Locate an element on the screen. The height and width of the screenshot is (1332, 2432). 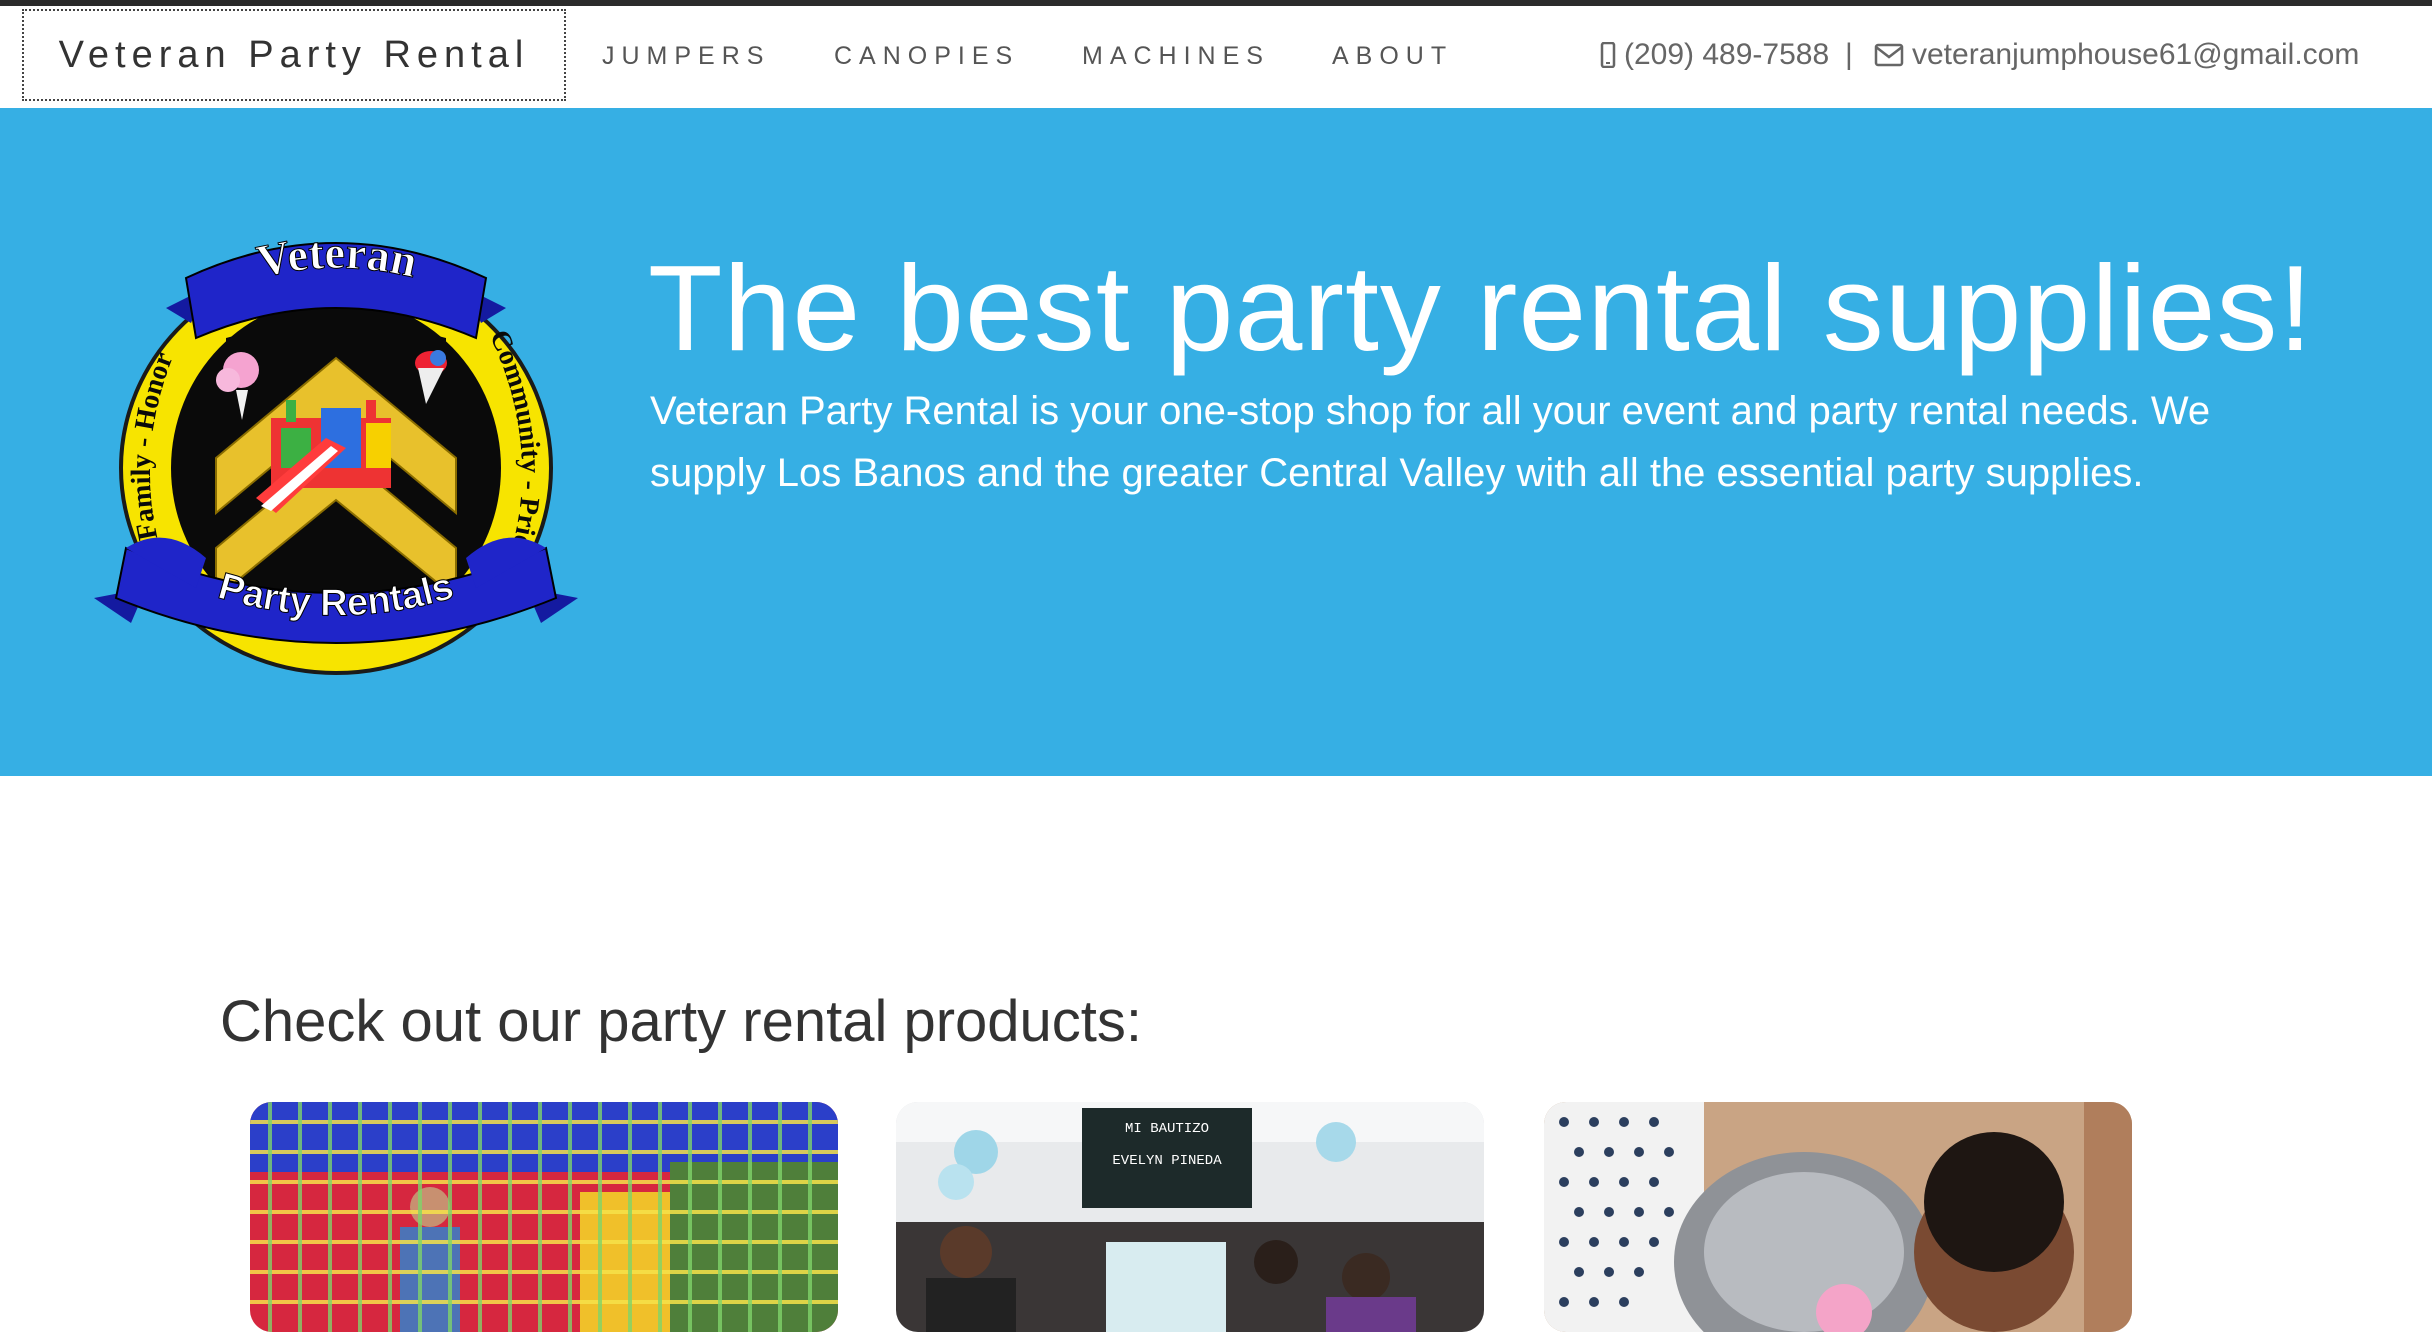
products-heading: Check out our party rental products: is located at coordinates (681, 1021).